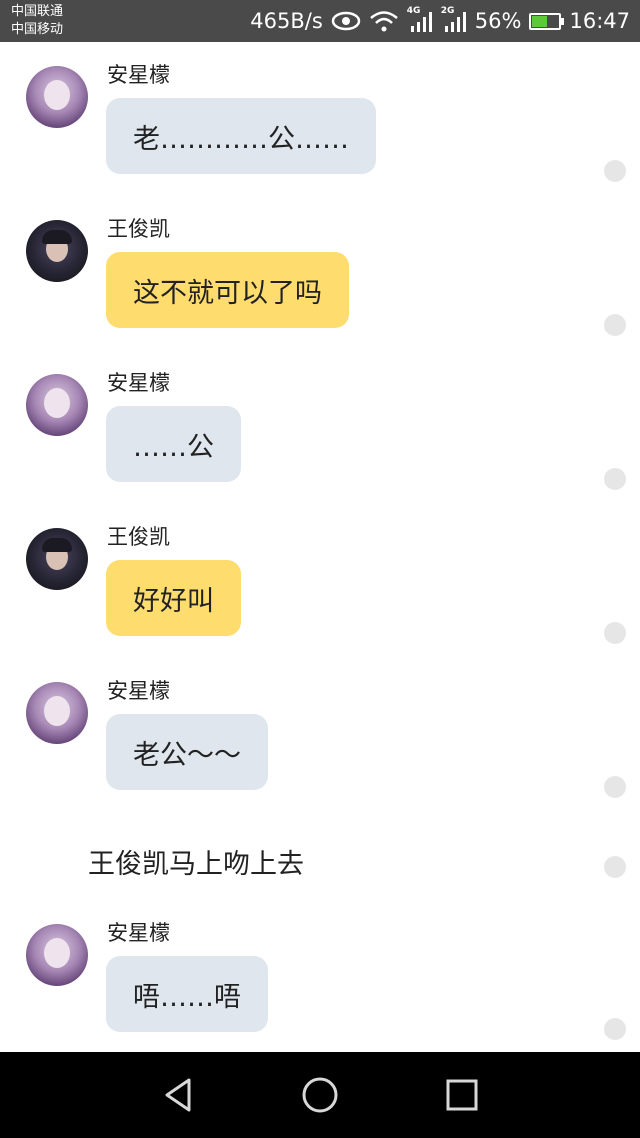 Image resolution: width=640 pixels, height=1138 pixels. I want to click on home-icon, so click(320, 1095).